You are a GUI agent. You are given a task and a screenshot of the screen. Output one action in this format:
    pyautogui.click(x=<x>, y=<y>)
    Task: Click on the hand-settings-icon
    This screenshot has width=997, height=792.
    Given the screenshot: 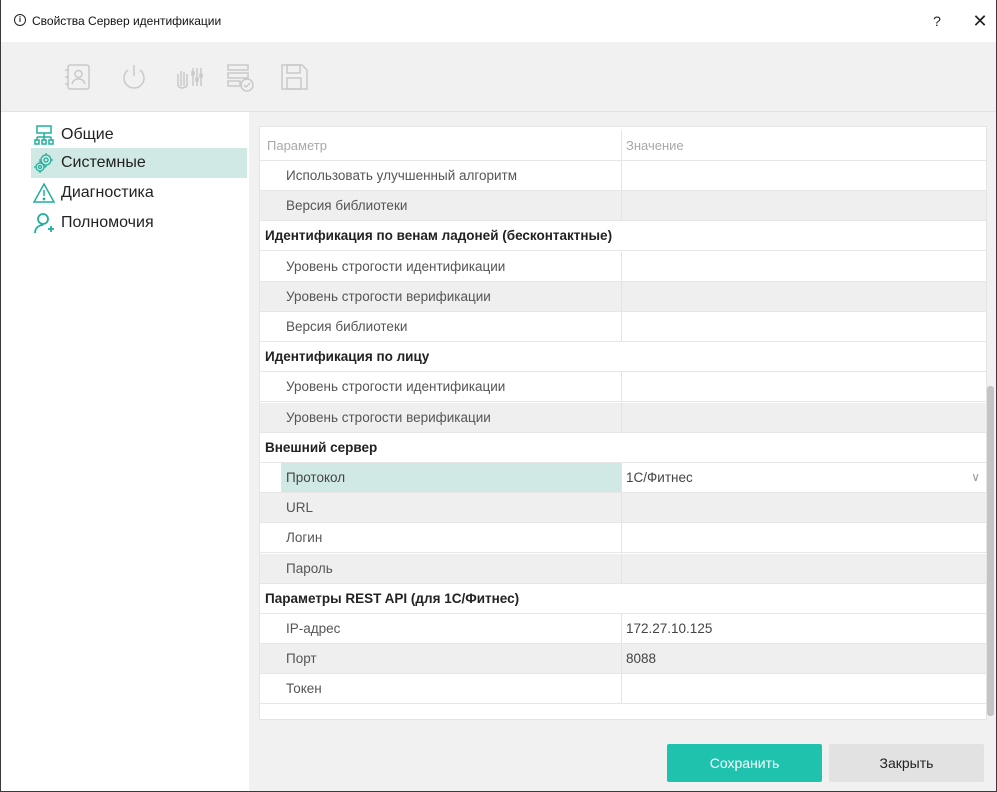 What is the action you would take?
    pyautogui.click(x=188, y=77)
    